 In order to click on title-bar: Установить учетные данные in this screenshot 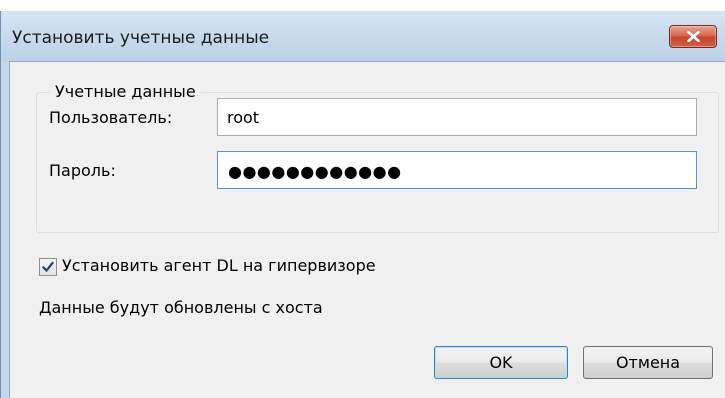, I will do `click(363, 36)`.